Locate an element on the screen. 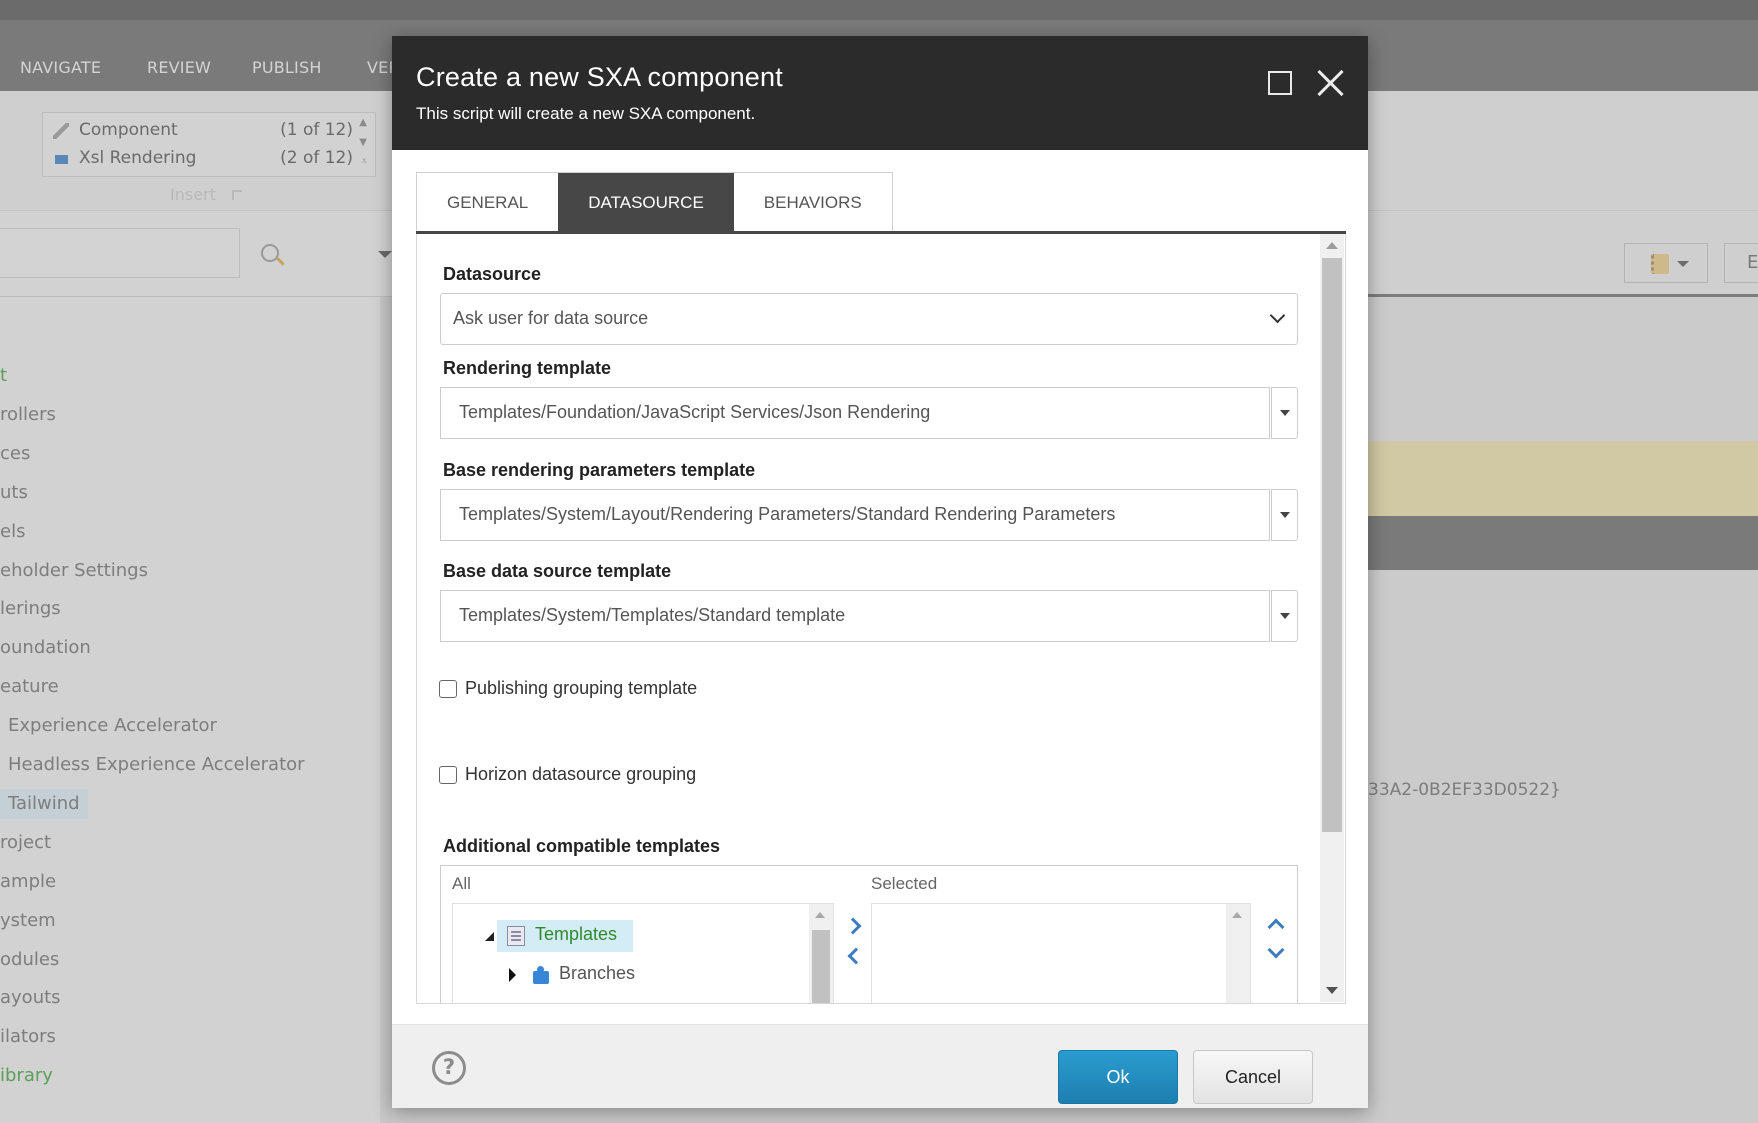 This screenshot has height=1123, width=1758. content-tree-search is located at coordinates (196, 254).